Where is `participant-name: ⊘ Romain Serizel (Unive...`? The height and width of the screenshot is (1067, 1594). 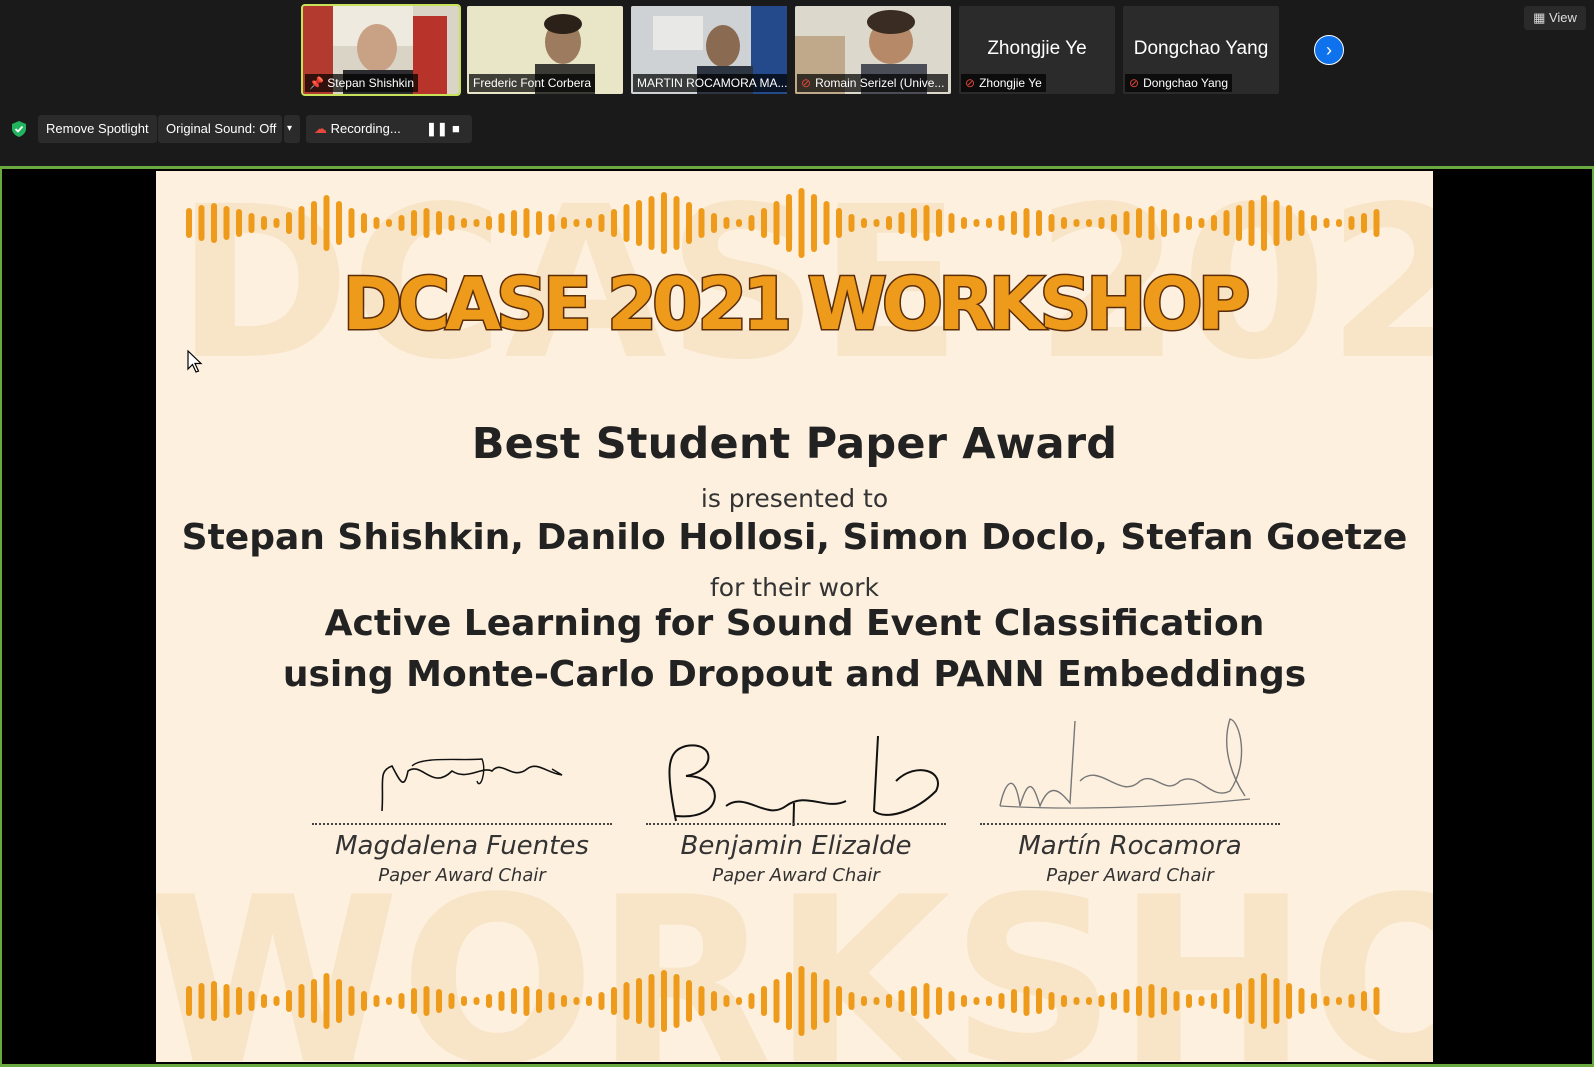 participant-name: ⊘ Romain Serizel (Unive... is located at coordinates (873, 83).